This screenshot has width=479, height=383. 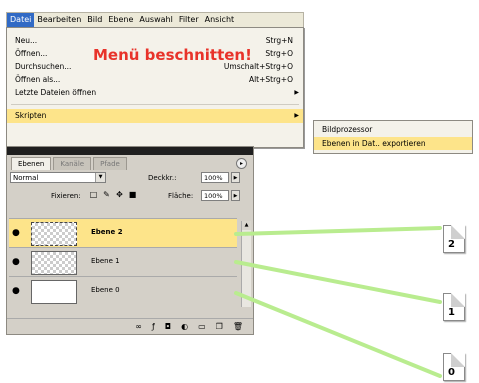 I want to click on menu-item-oeffnen-als: Öffnen als... Alt+Strg+O, so click(x=155, y=80).